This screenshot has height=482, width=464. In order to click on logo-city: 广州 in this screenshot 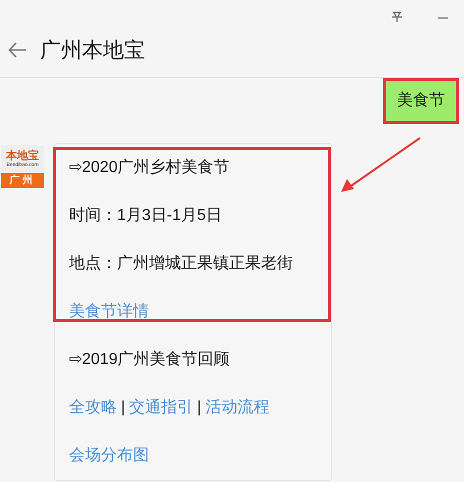, I will do `click(22, 180)`.